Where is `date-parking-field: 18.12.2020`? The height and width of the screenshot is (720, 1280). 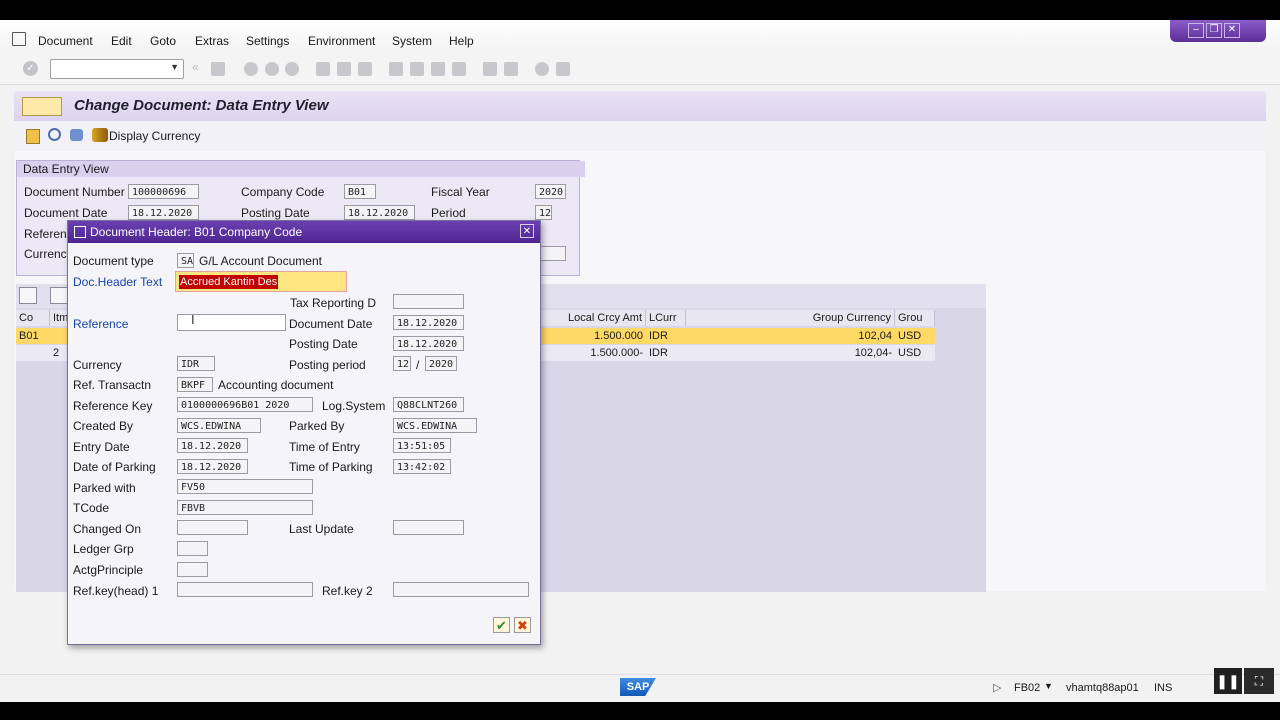 date-parking-field: 18.12.2020 is located at coordinates (212, 466).